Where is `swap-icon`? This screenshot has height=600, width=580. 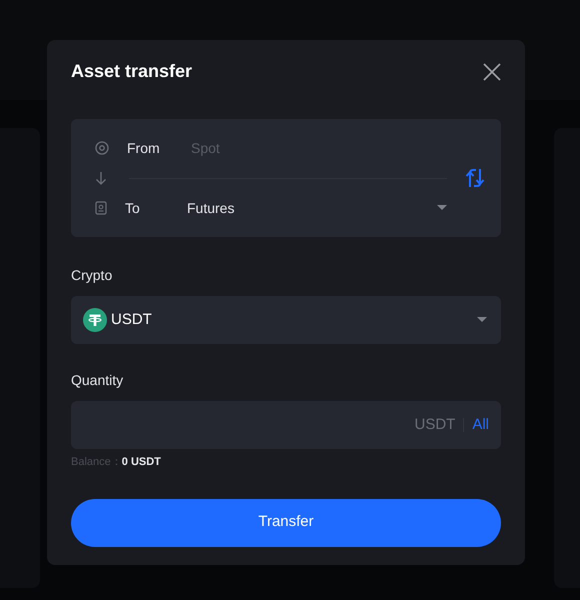
swap-icon is located at coordinates (475, 178).